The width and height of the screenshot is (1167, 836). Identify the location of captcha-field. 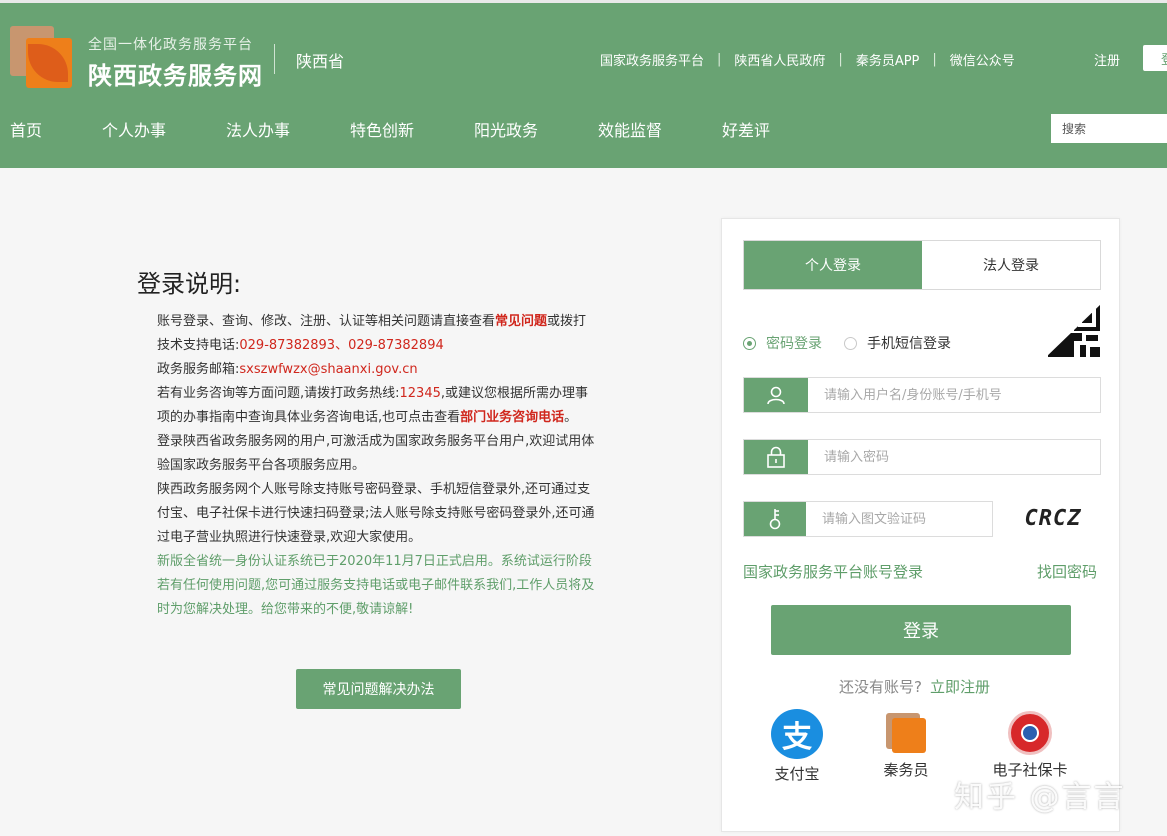
(868, 519).